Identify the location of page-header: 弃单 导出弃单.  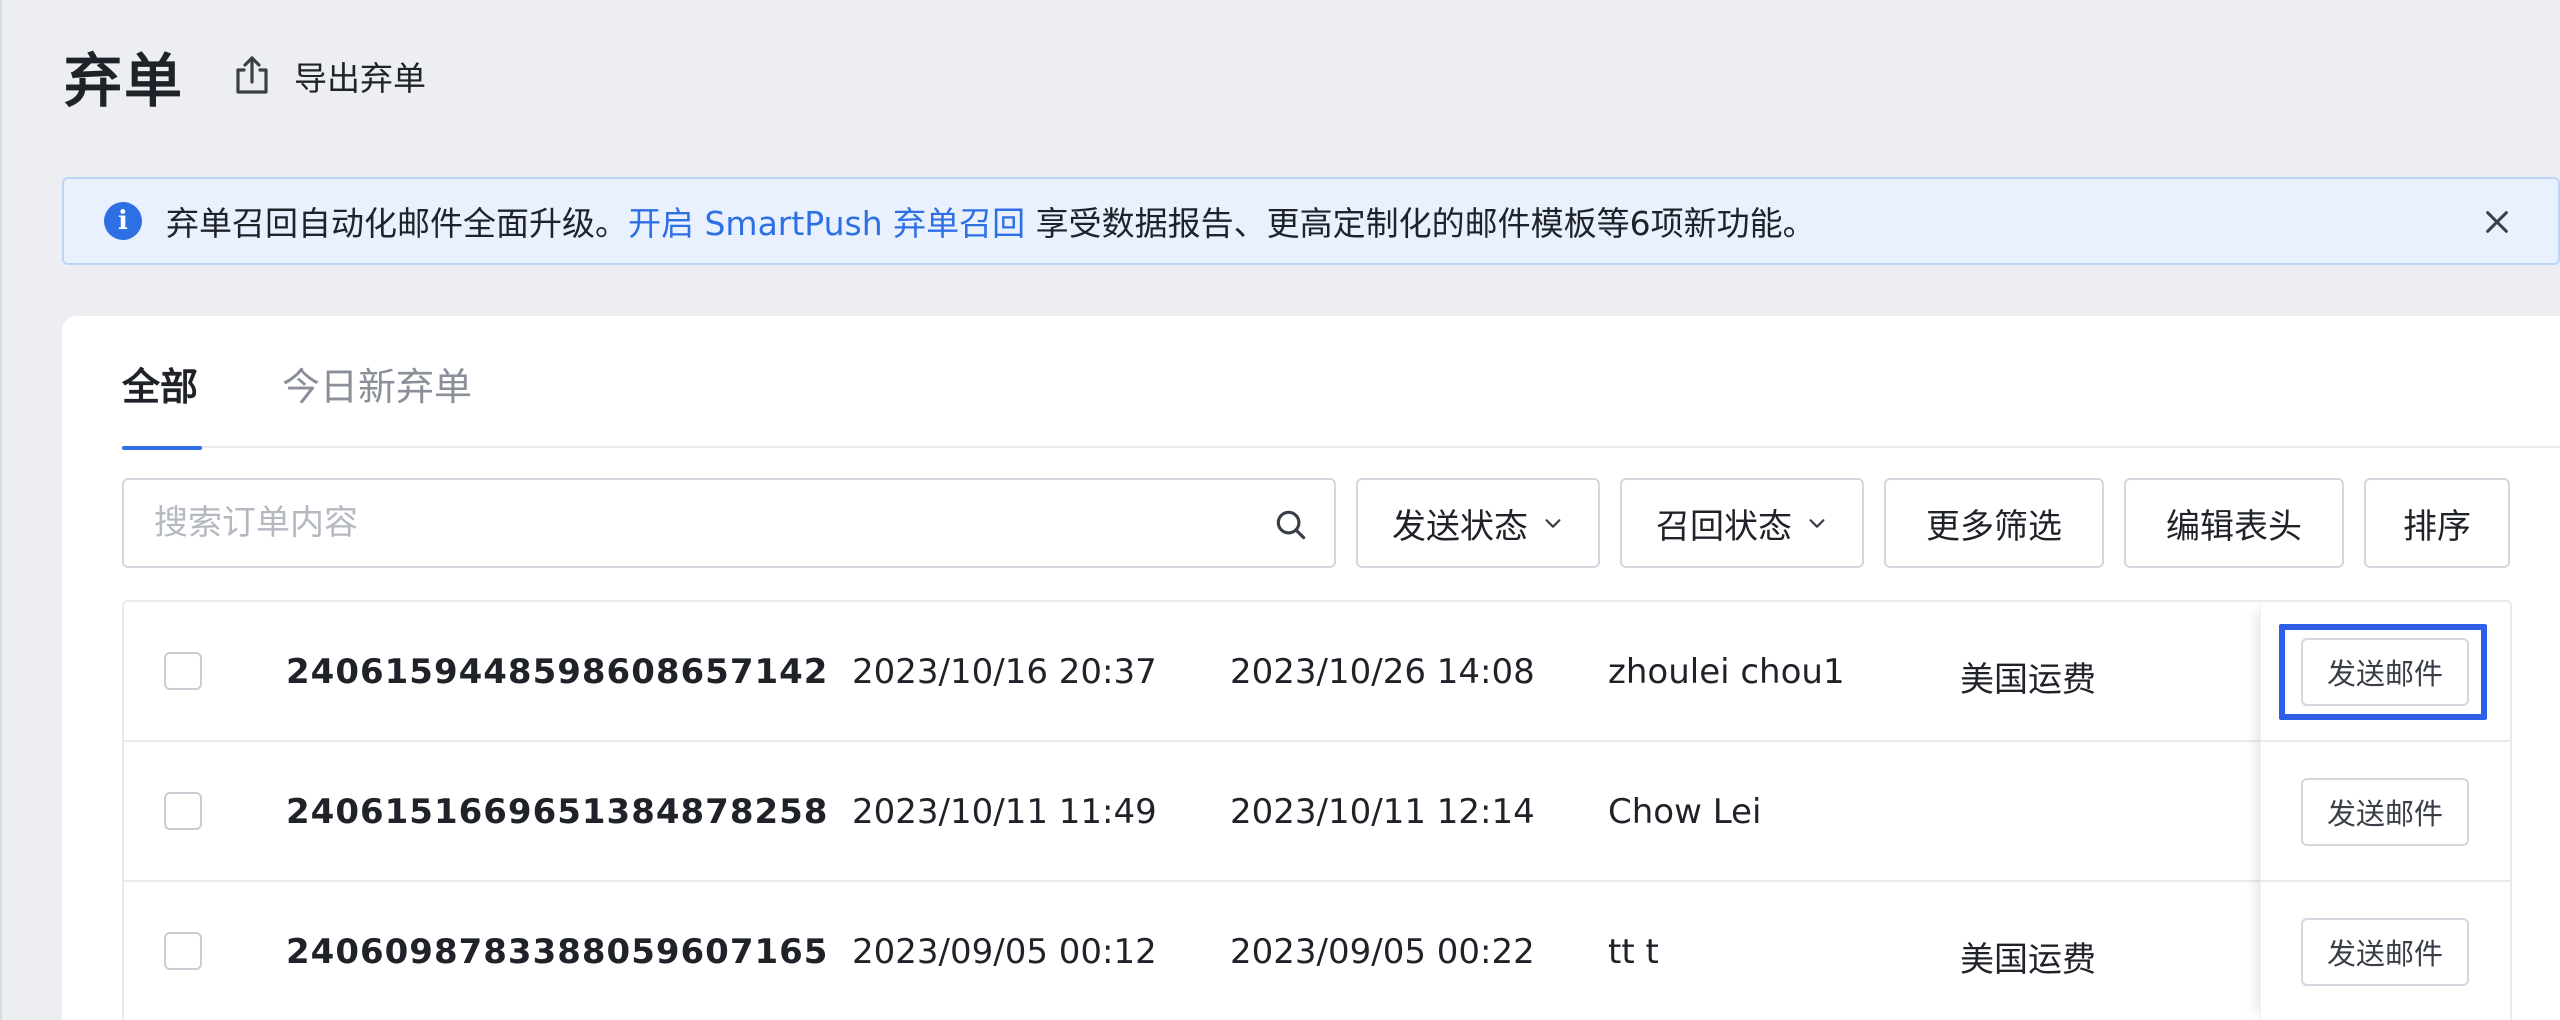
(245, 77).